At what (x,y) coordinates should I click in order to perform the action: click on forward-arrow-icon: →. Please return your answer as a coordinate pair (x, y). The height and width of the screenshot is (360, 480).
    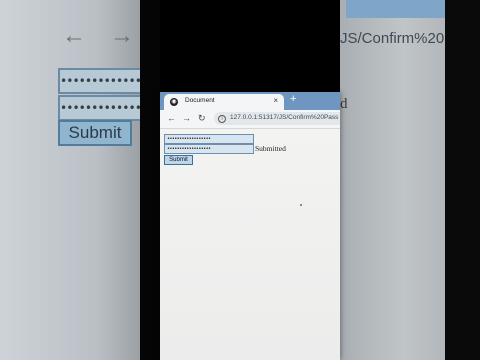
    Looking at the image, I should click on (186, 118).